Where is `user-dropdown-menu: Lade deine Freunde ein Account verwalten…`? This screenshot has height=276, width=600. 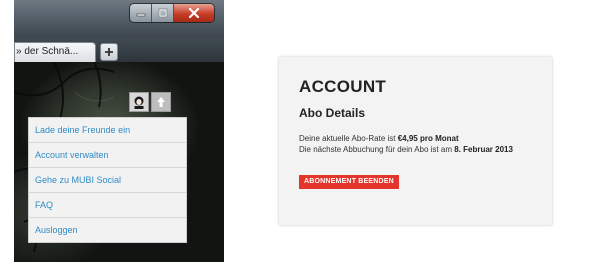
user-dropdown-menu: Lade deine Freunde ein Account verwalten… is located at coordinates (107, 180).